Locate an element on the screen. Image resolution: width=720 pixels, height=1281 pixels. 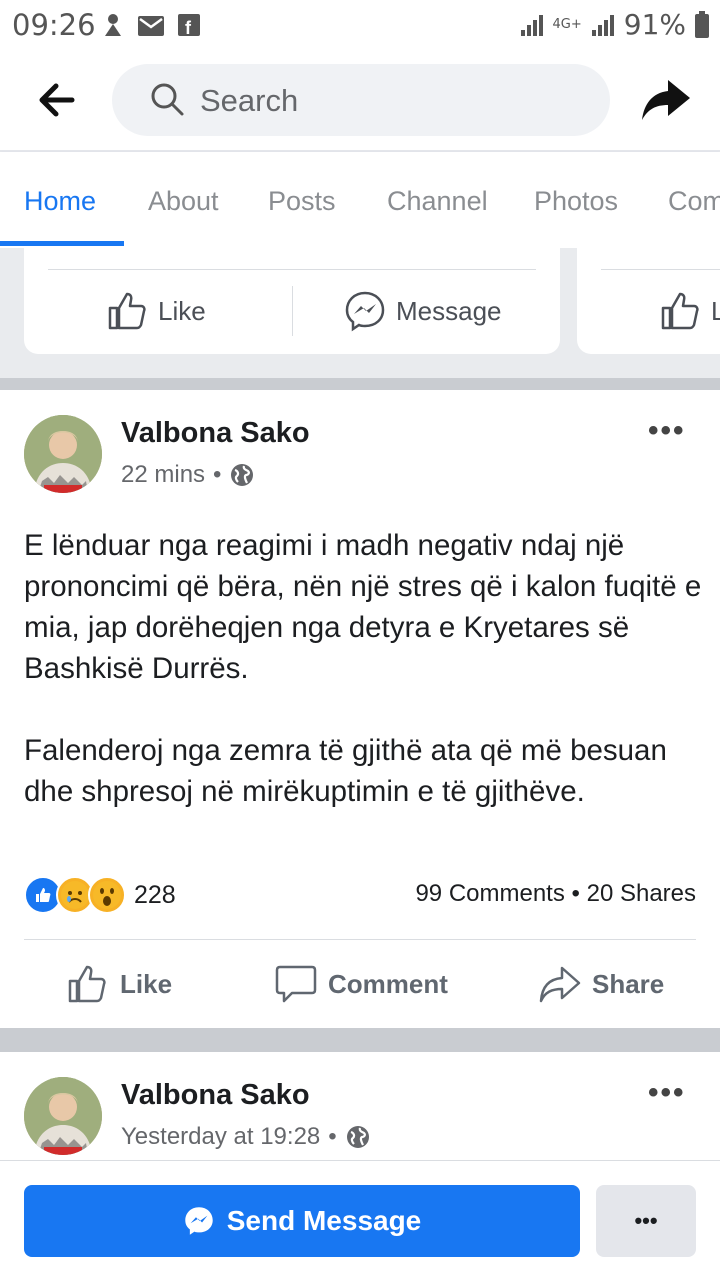
comment-label: Comment is located at coordinates (388, 983).